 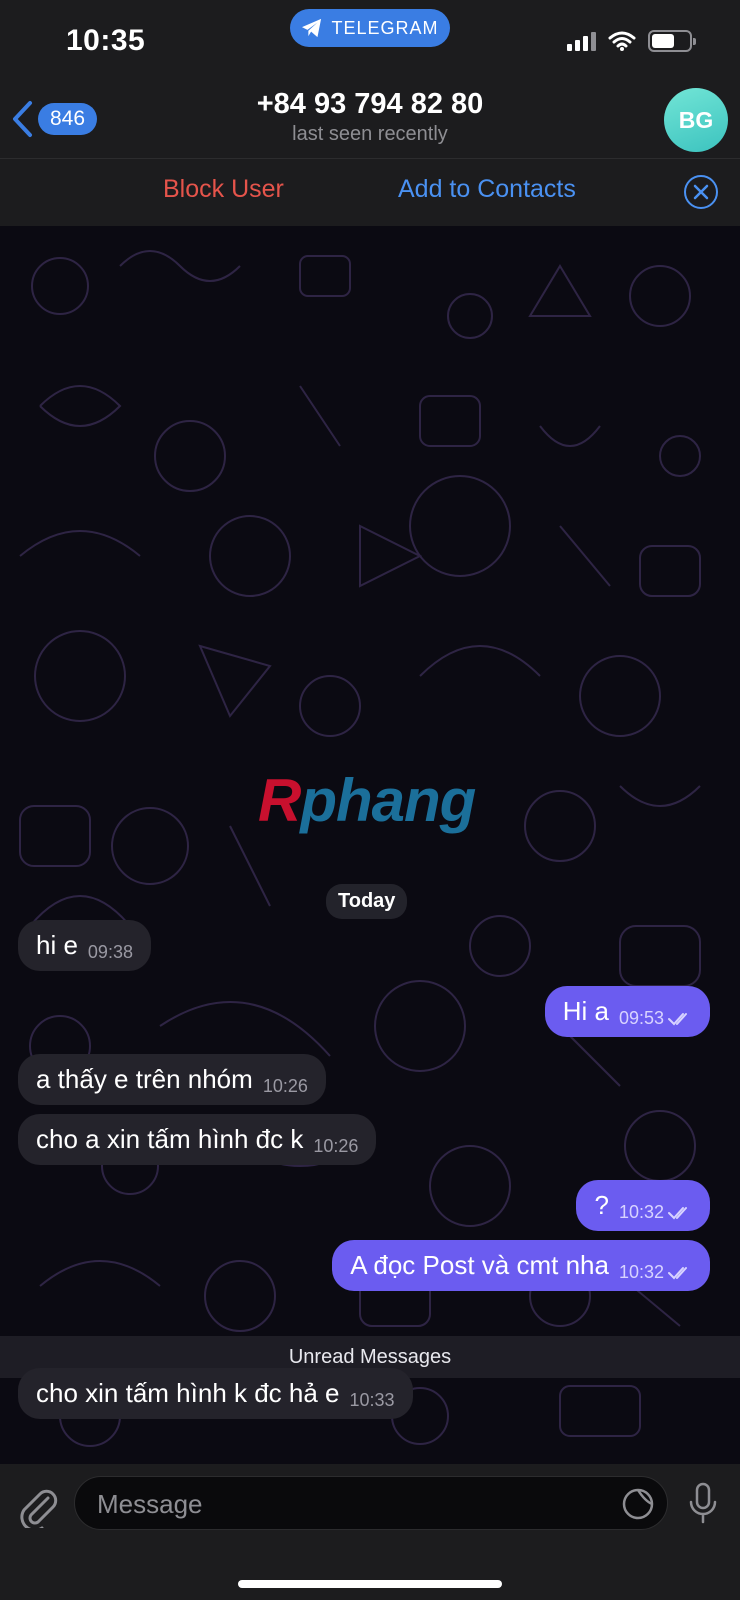 I want to click on unread-count-badge: 846, so click(x=68, y=119).